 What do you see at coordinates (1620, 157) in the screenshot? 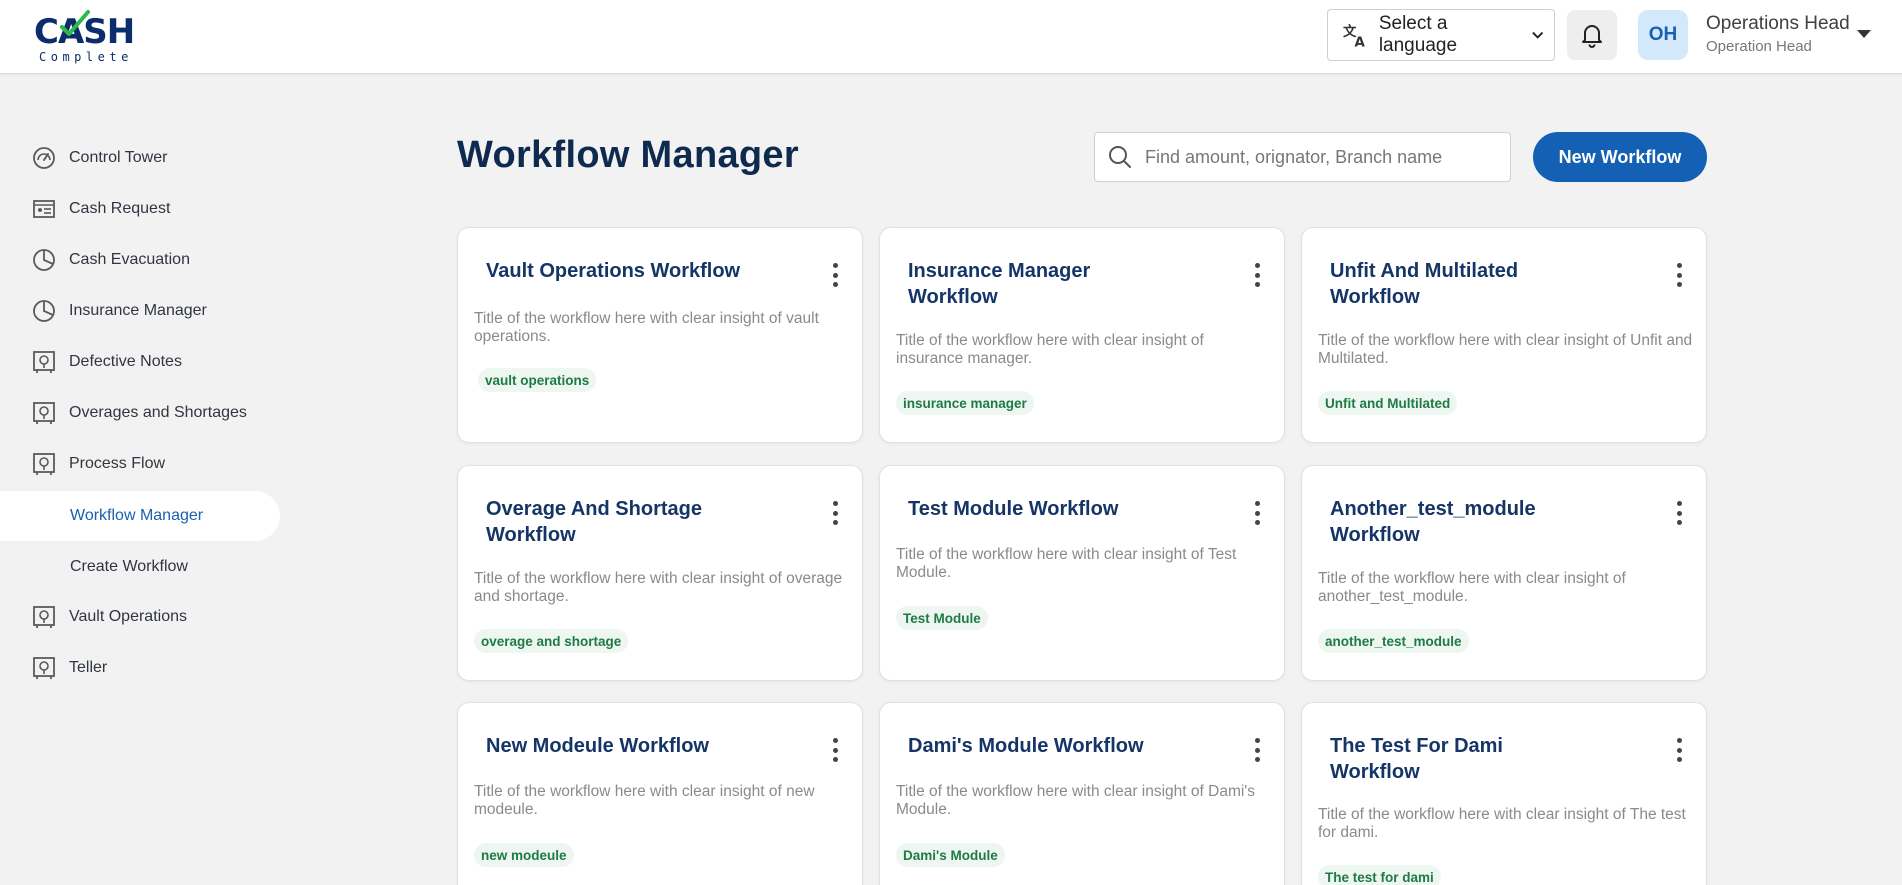
I see `new-workflow-button: New Workflow` at bounding box center [1620, 157].